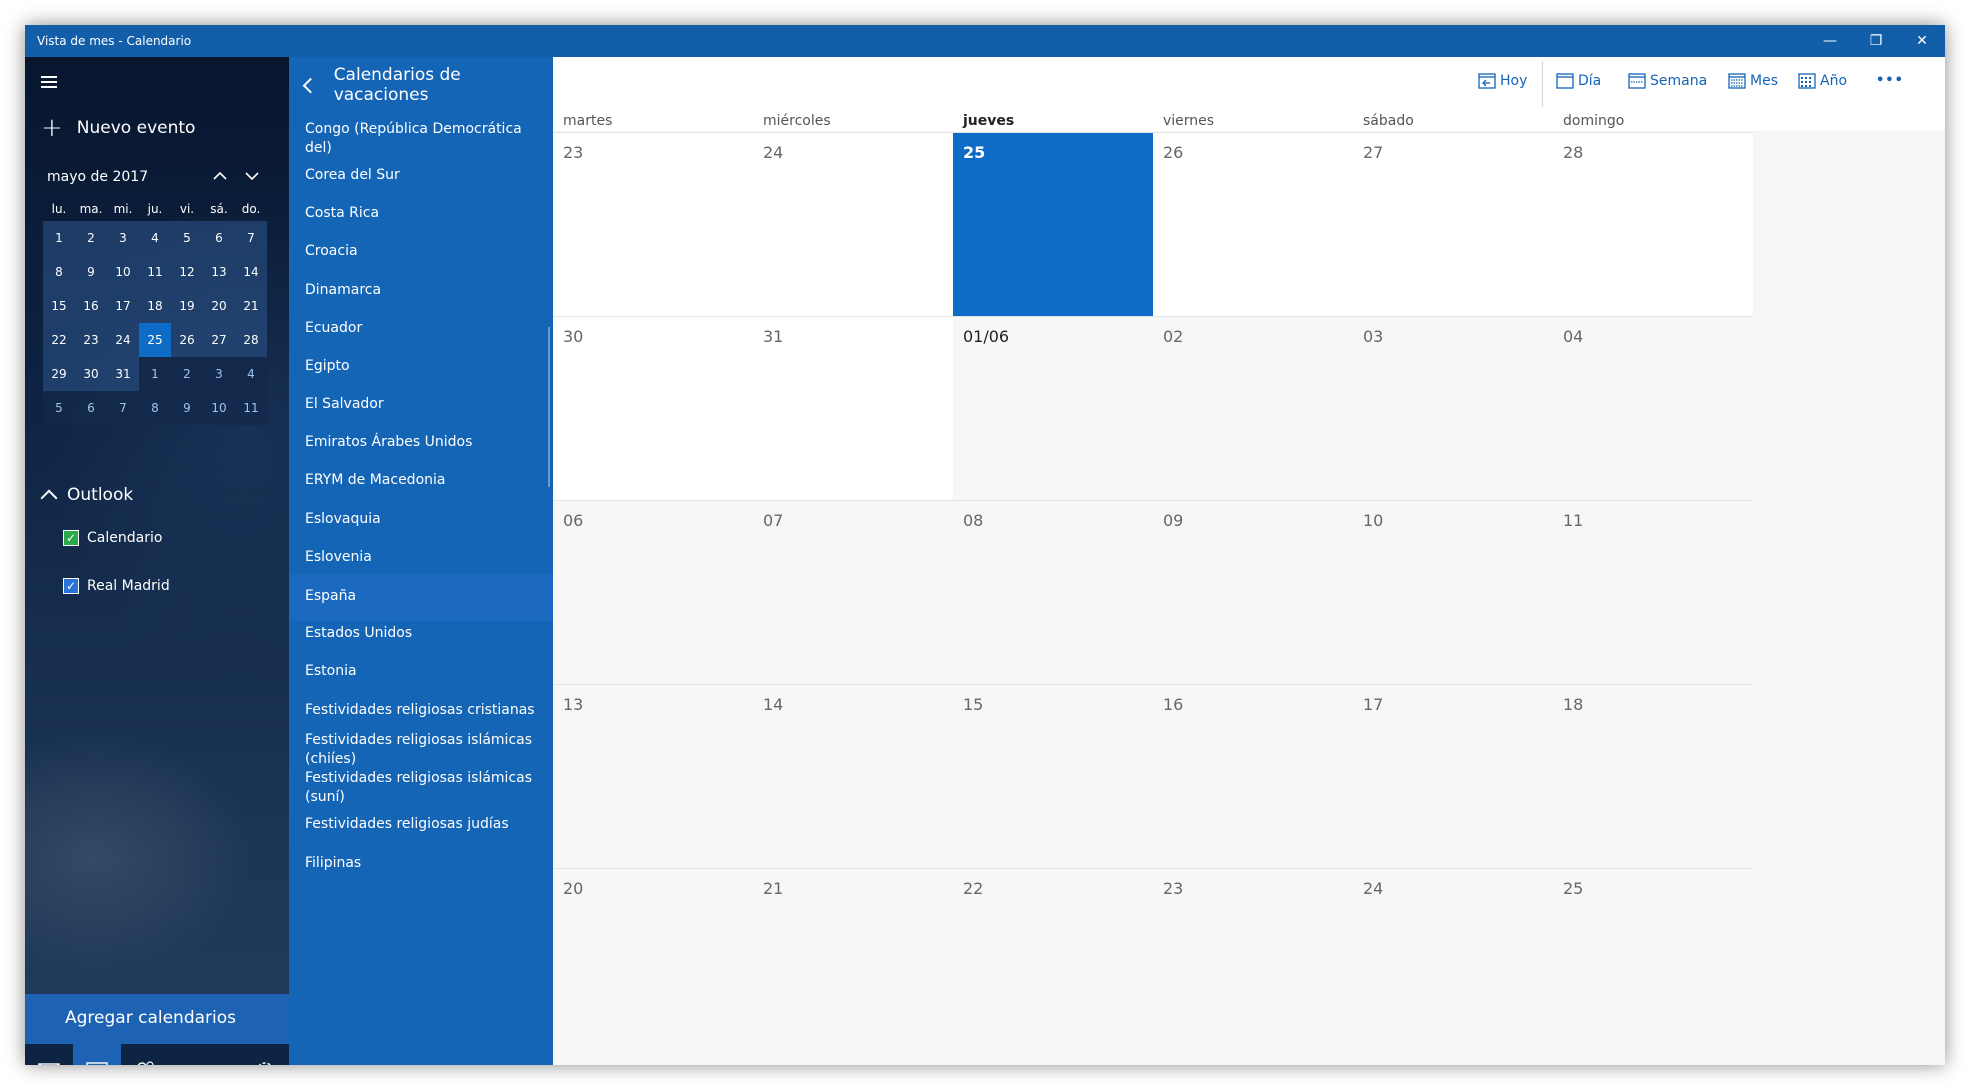  What do you see at coordinates (123, 340) in the screenshot?
I see `mini-day: 24` at bounding box center [123, 340].